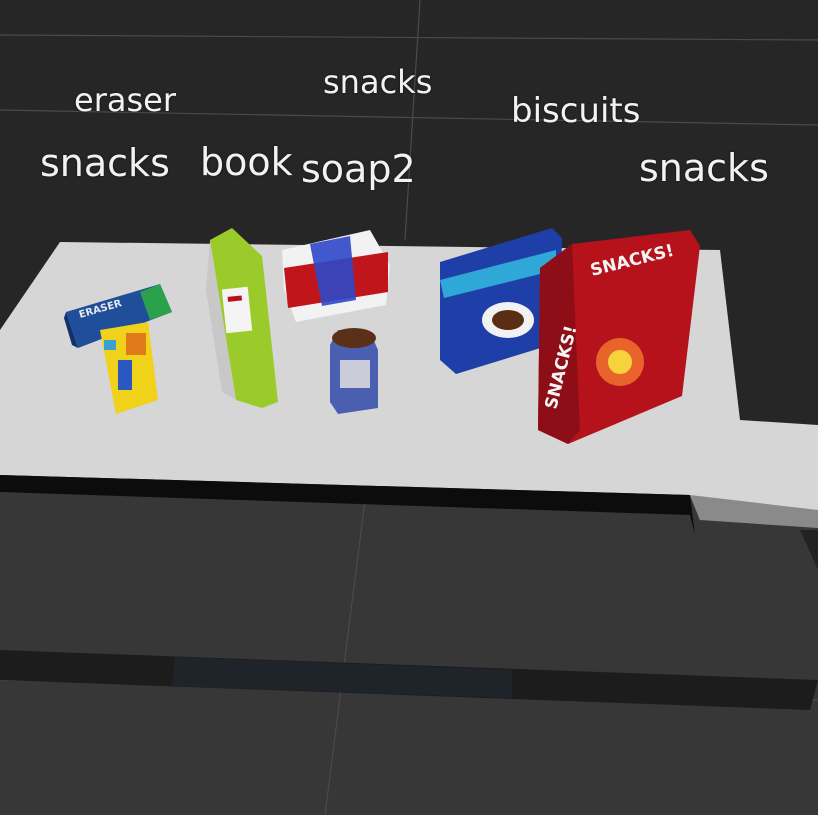  What do you see at coordinates (576, 111) in the screenshot?
I see `label-biscuits: biscuits` at bounding box center [576, 111].